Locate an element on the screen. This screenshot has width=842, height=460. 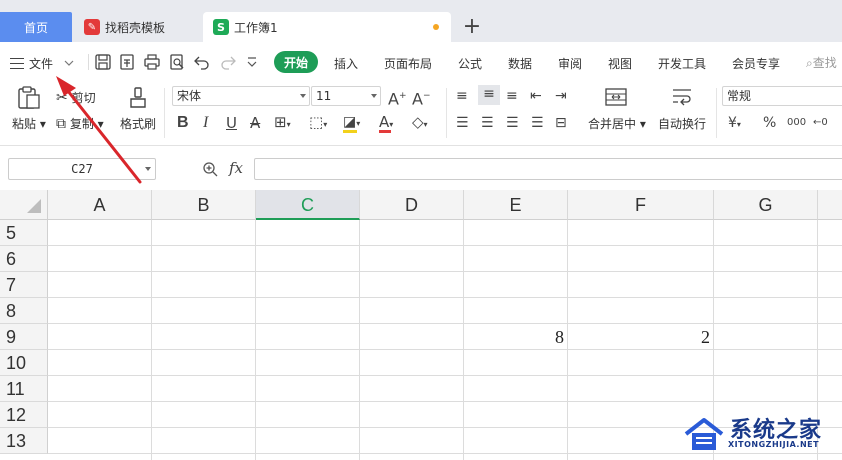
clear-format-icon: ◇▾ is located at coordinates (420, 123).